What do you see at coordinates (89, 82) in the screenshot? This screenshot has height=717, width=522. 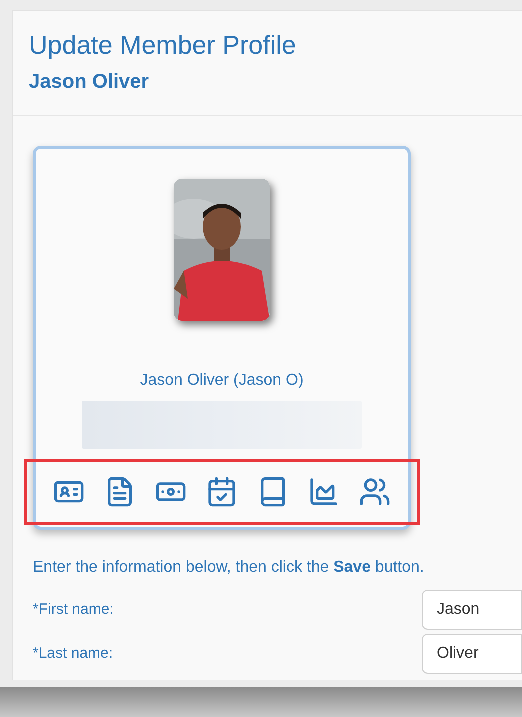 I see `member-name: Jason Oliver` at bounding box center [89, 82].